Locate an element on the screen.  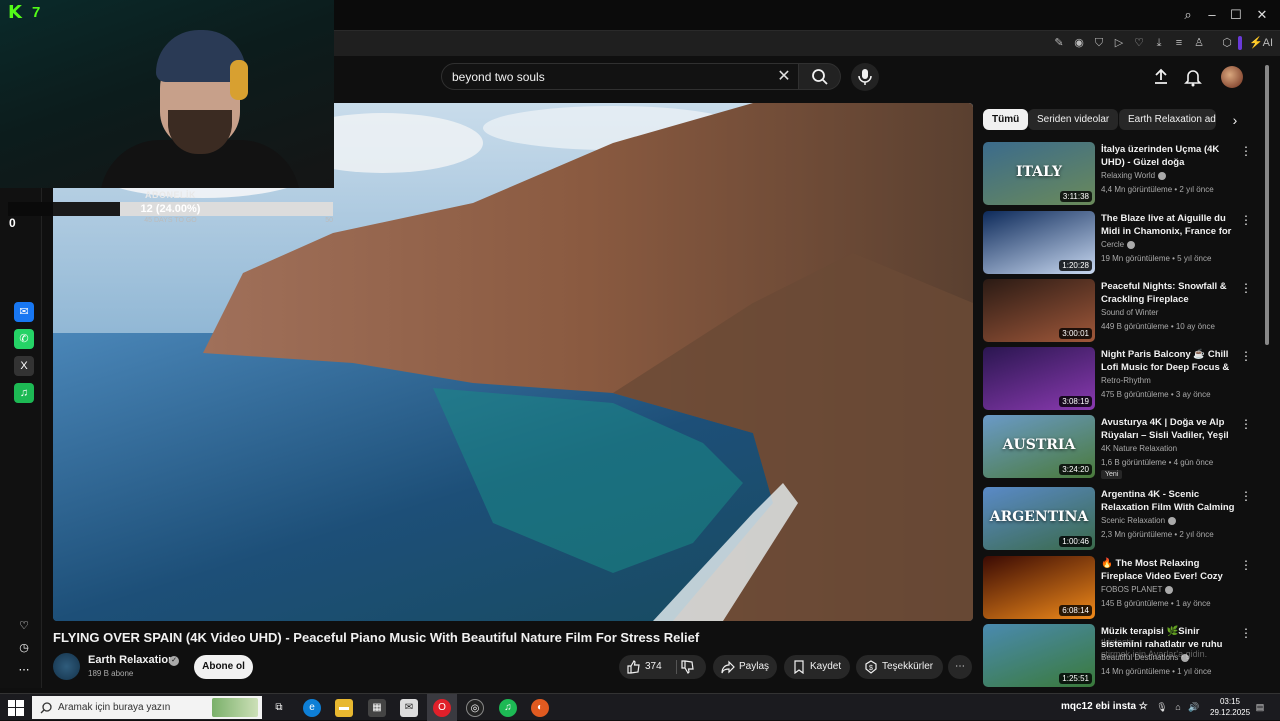
channel-name: Earth Relaxation is located at coordinates (131, 660).